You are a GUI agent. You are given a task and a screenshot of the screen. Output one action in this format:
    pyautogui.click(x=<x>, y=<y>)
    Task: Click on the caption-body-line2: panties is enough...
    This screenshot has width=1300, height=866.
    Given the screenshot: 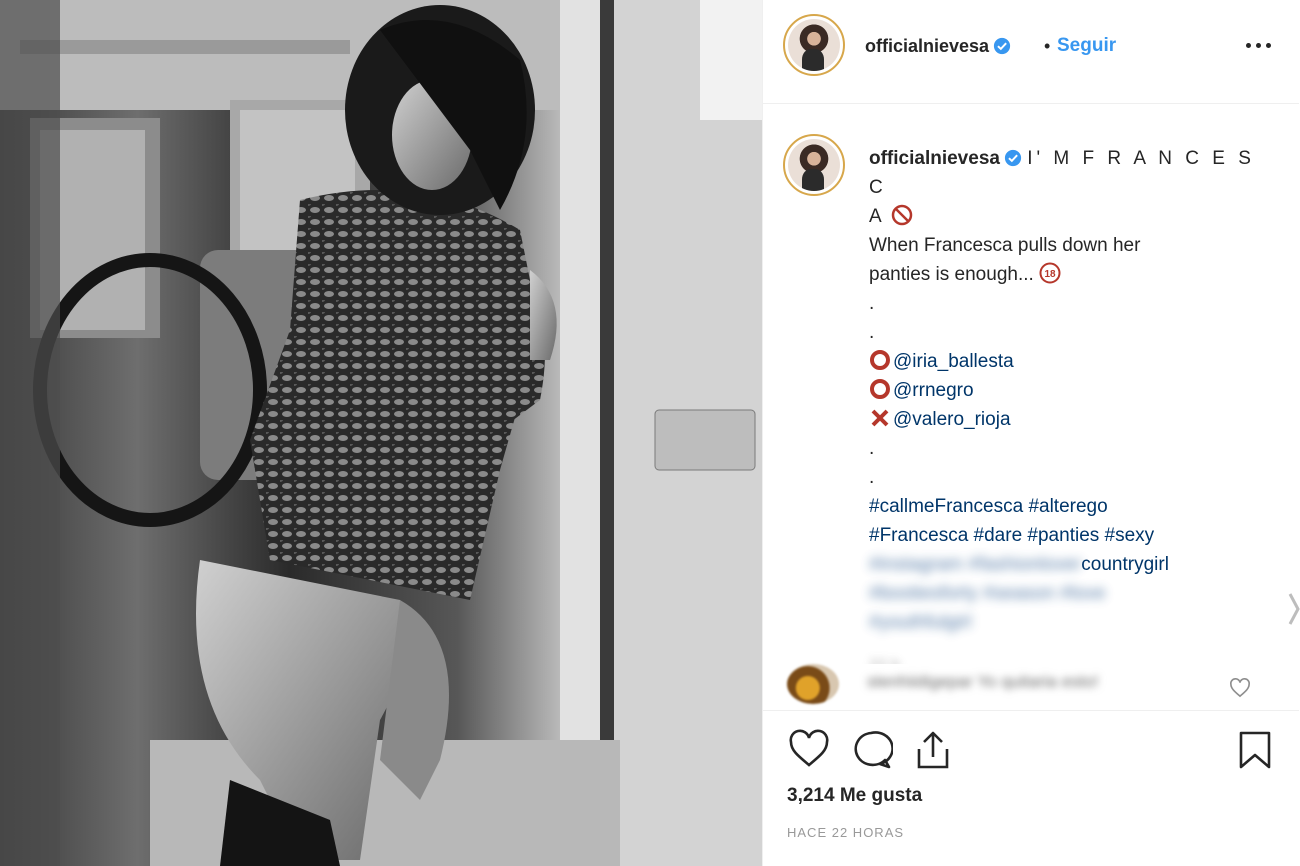 What is the action you would take?
    pyautogui.click(x=951, y=274)
    